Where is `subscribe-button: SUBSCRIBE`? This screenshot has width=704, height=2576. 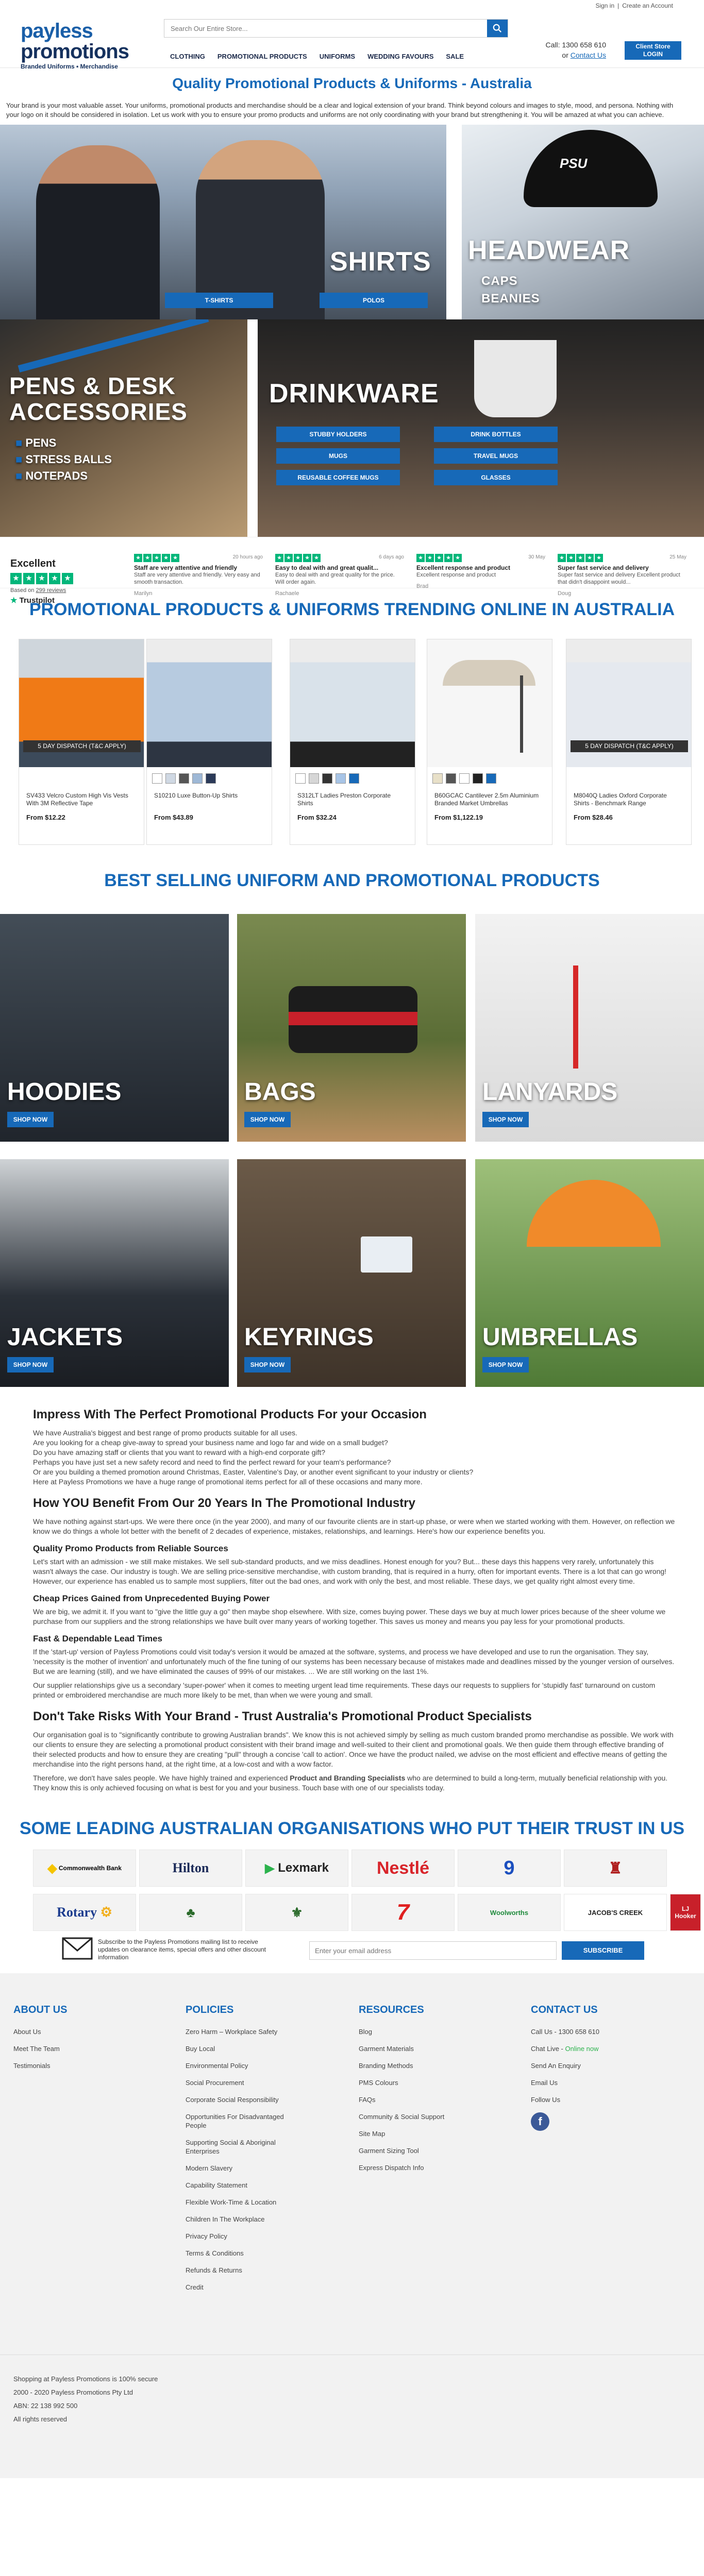 subscribe-button: SUBSCRIBE is located at coordinates (603, 1950).